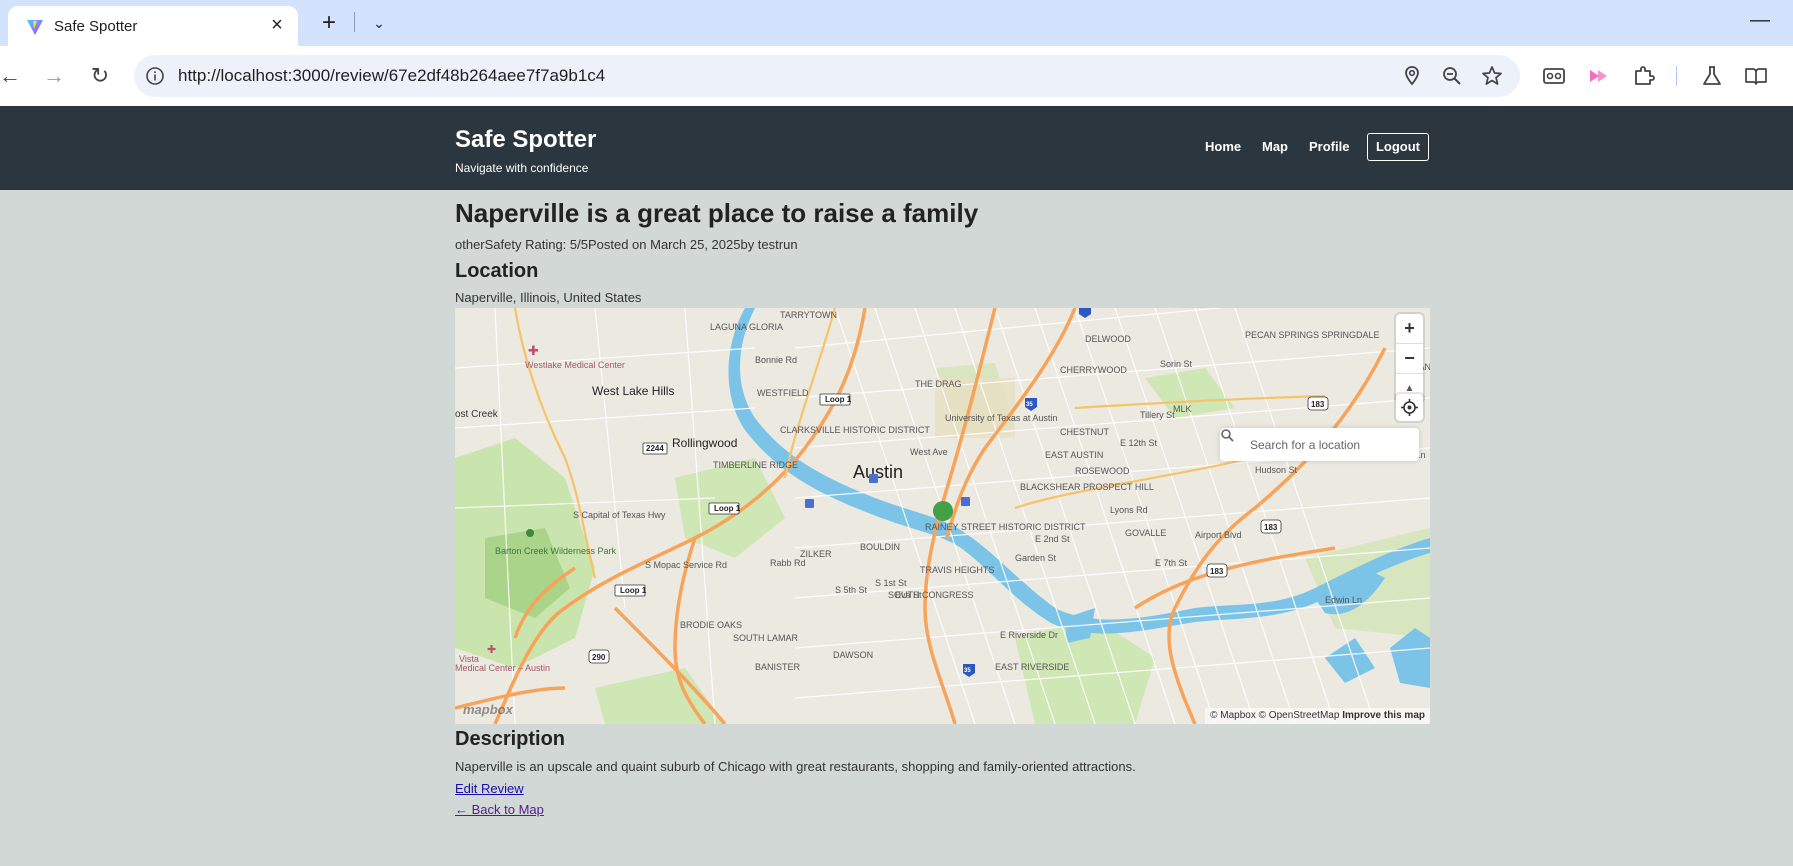 This screenshot has height=866, width=1793. What do you see at coordinates (1223, 146) in the screenshot?
I see `nav-link-home: Home` at bounding box center [1223, 146].